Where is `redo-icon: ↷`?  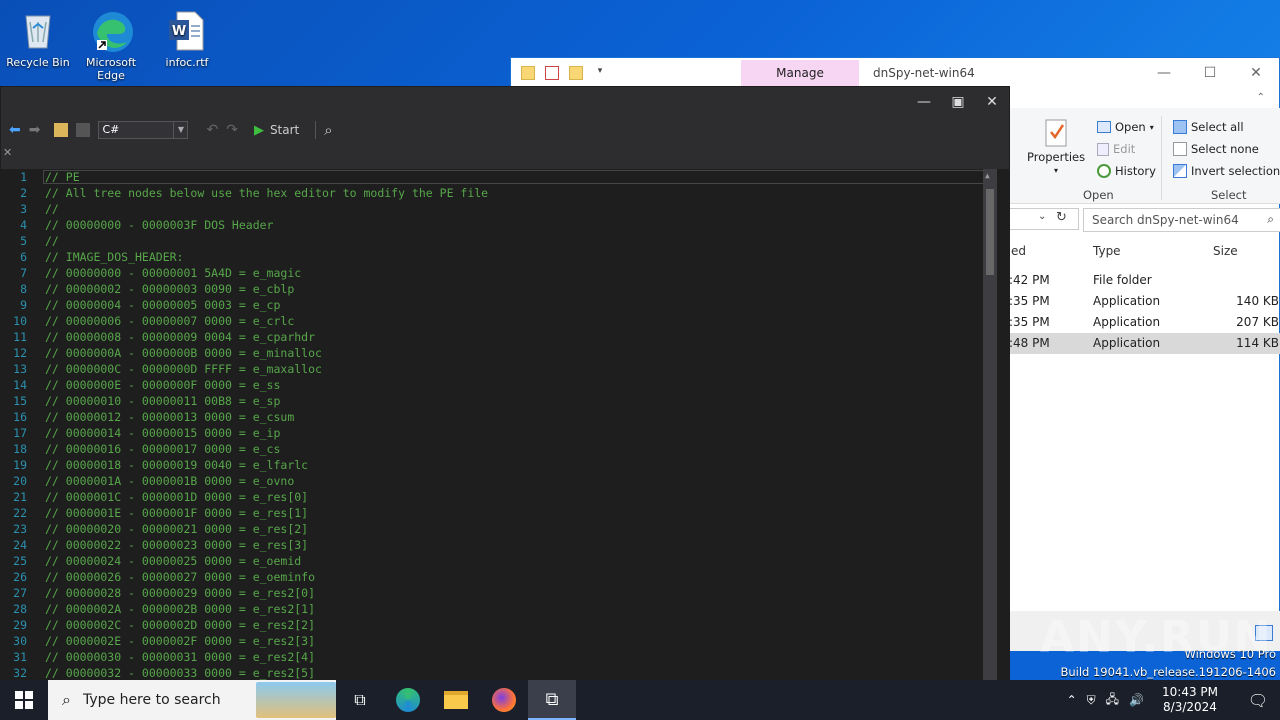
redo-icon: ↷ is located at coordinates (232, 130).